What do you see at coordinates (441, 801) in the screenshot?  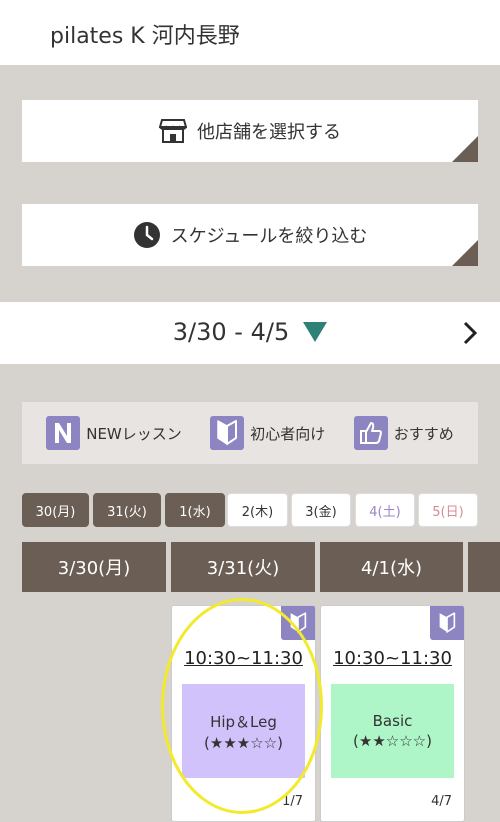 I see `lesson-capacity: 4/7` at bounding box center [441, 801].